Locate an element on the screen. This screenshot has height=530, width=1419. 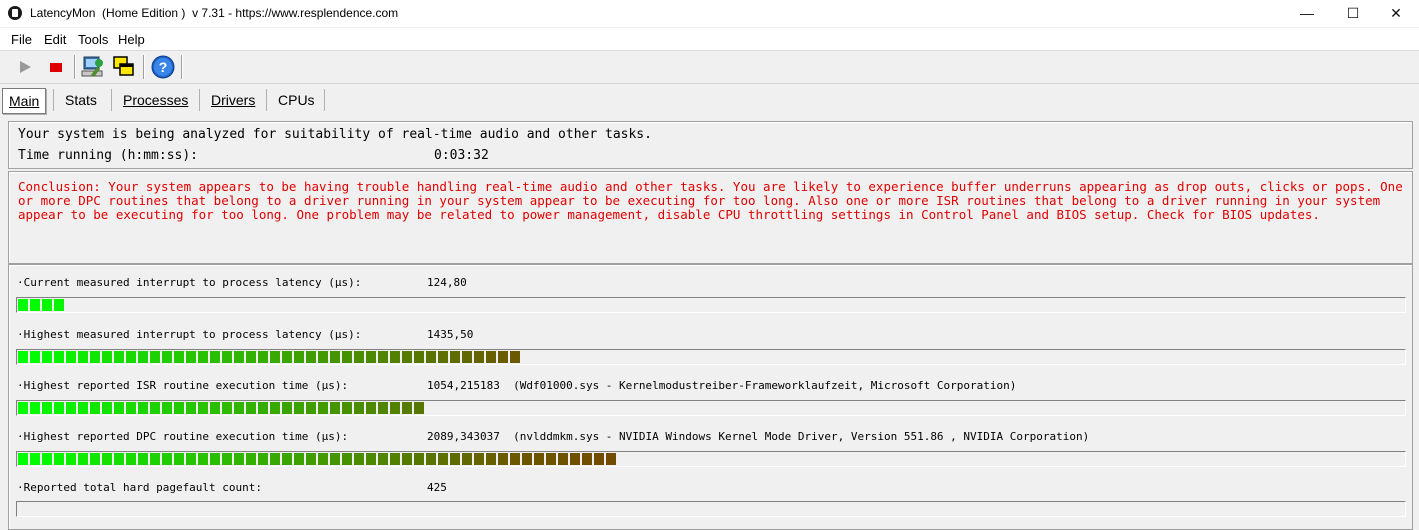
toolbar-separator is located at coordinates (144, 67).